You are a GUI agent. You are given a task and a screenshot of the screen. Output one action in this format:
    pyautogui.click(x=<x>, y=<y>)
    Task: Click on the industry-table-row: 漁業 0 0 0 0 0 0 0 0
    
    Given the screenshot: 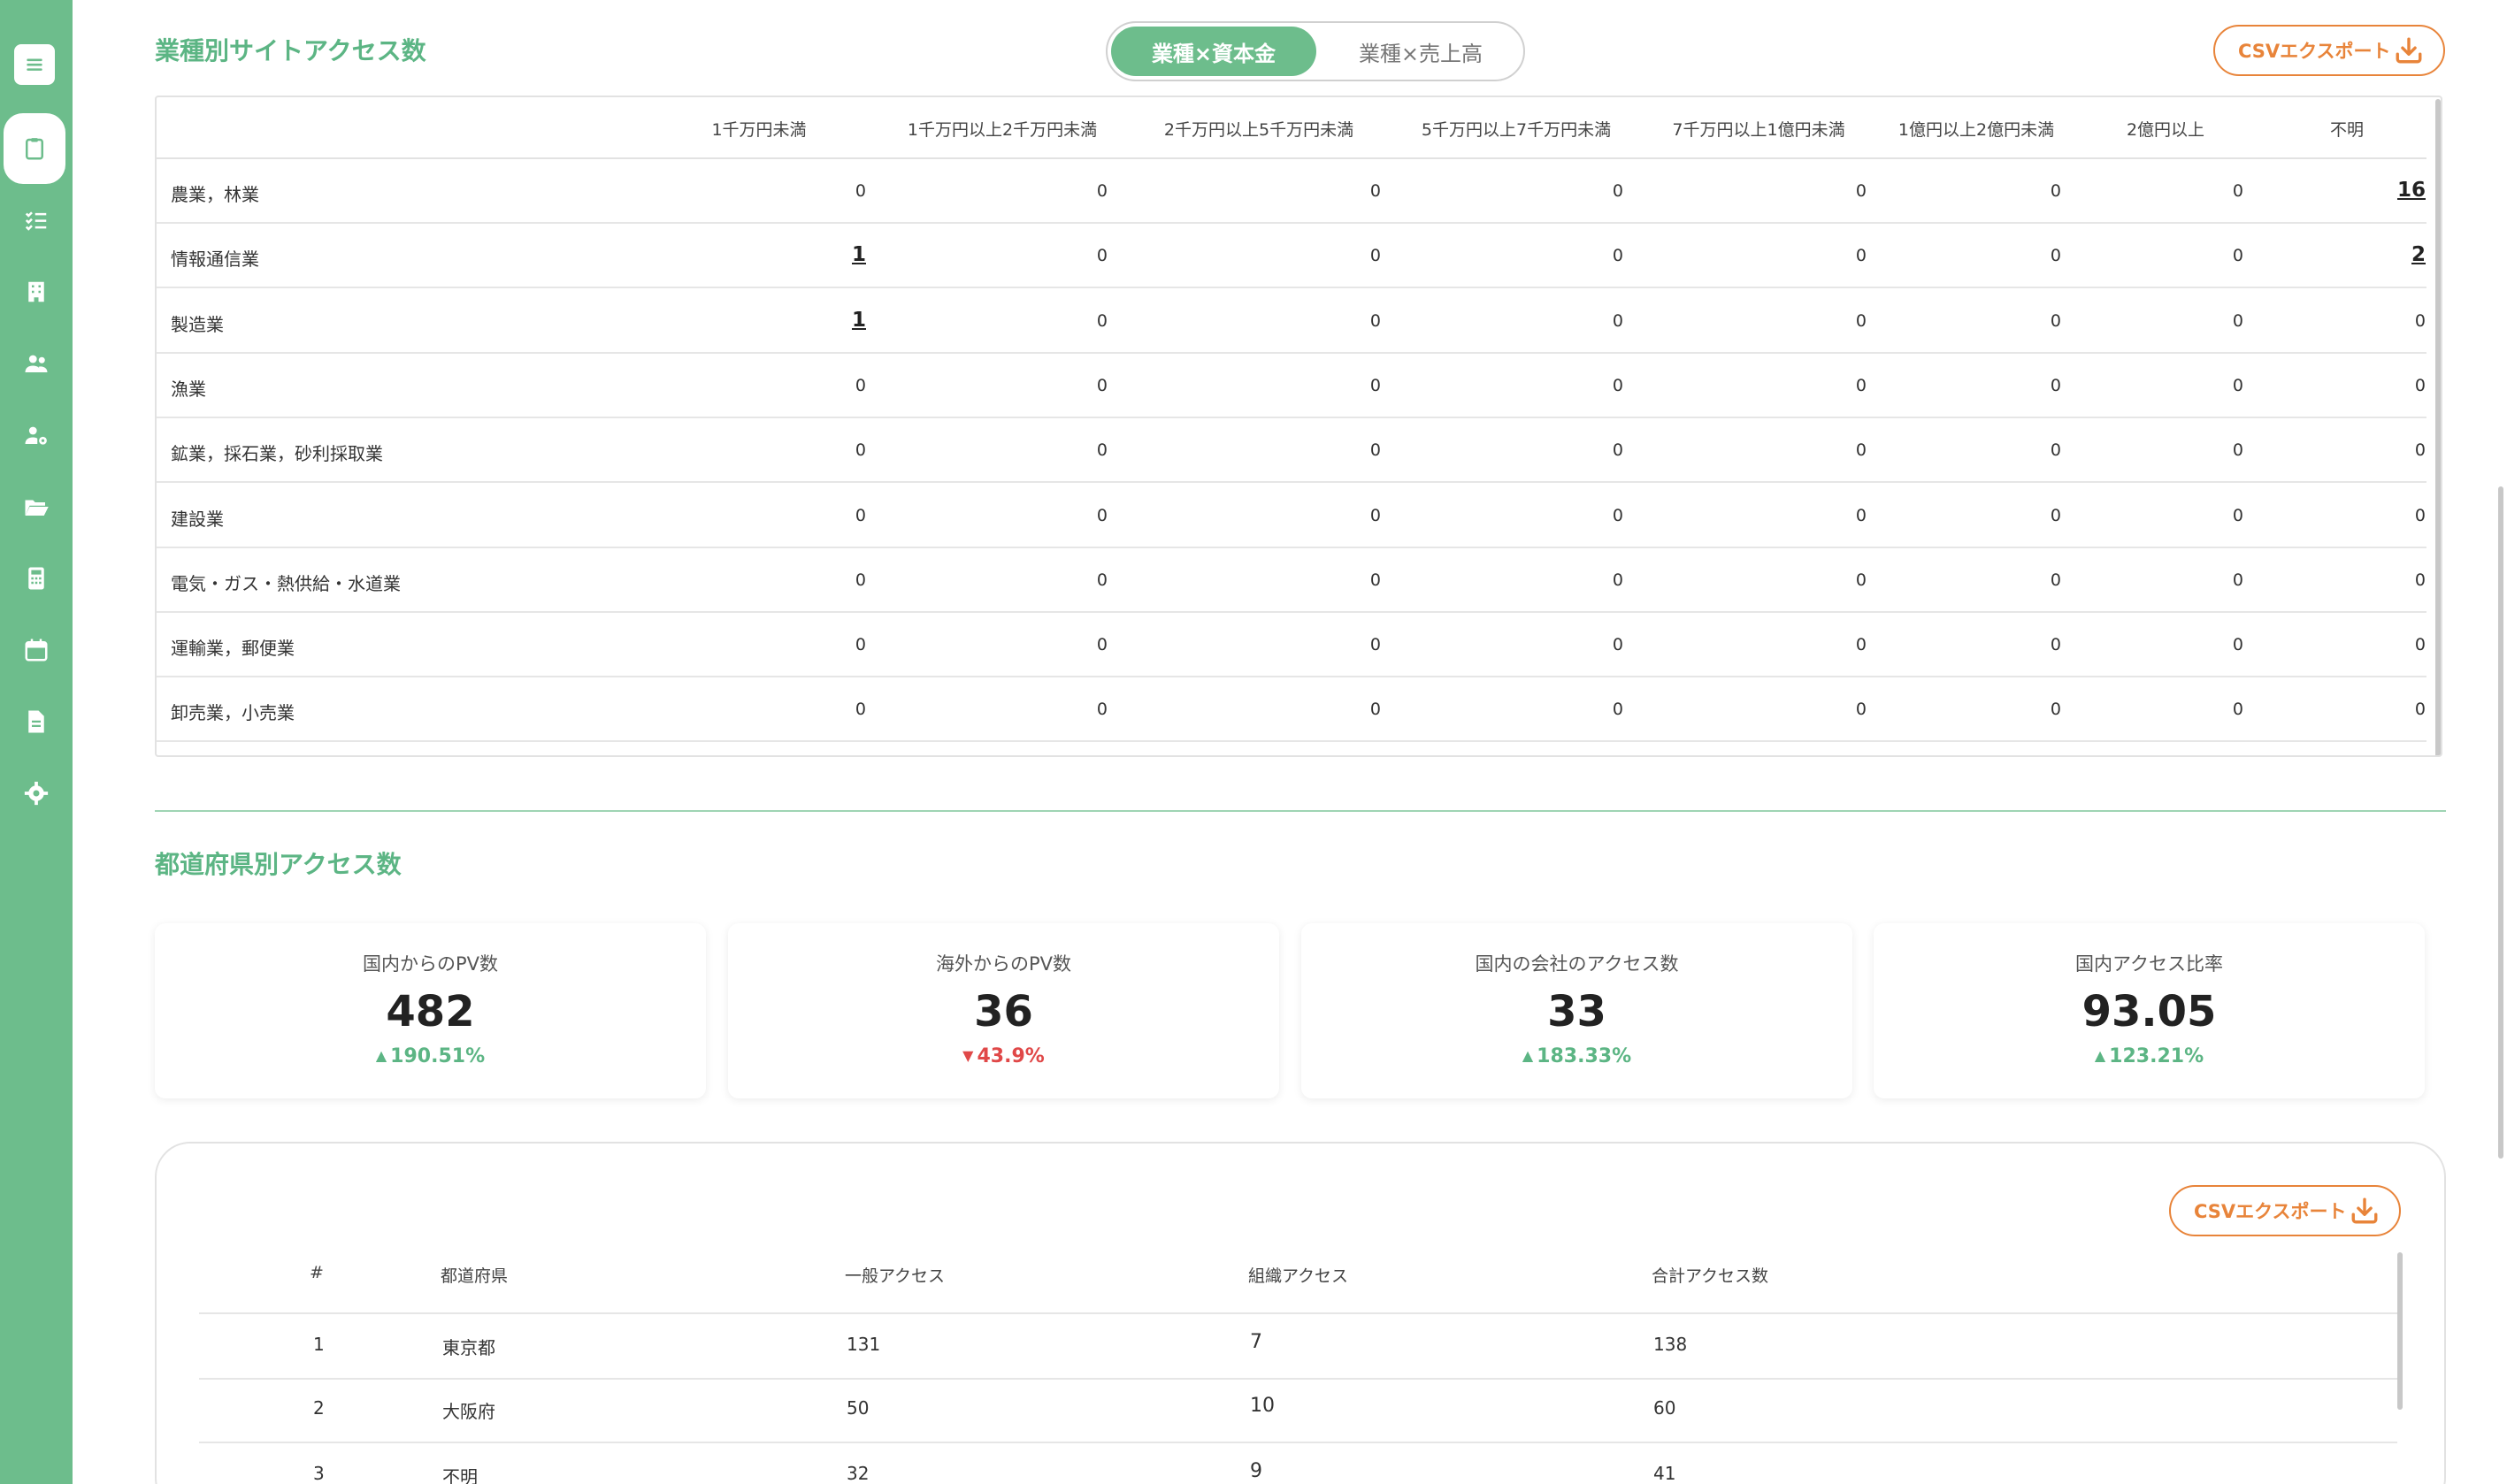 What is the action you would take?
    pyautogui.click(x=1291, y=386)
    